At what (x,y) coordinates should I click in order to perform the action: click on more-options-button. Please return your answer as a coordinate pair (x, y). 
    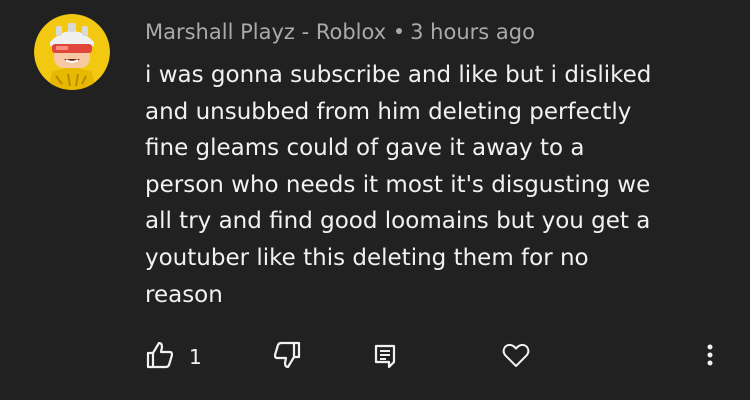
    Looking at the image, I should click on (710, 357).